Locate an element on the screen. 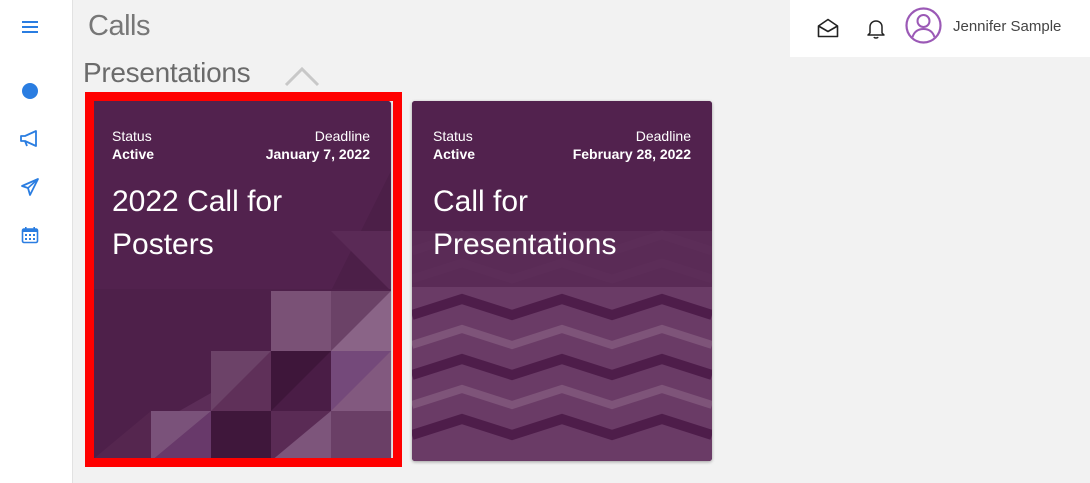 The height and width of the screenshot is (483, 1090). calendar-icon is located at coordinates (30, 235).